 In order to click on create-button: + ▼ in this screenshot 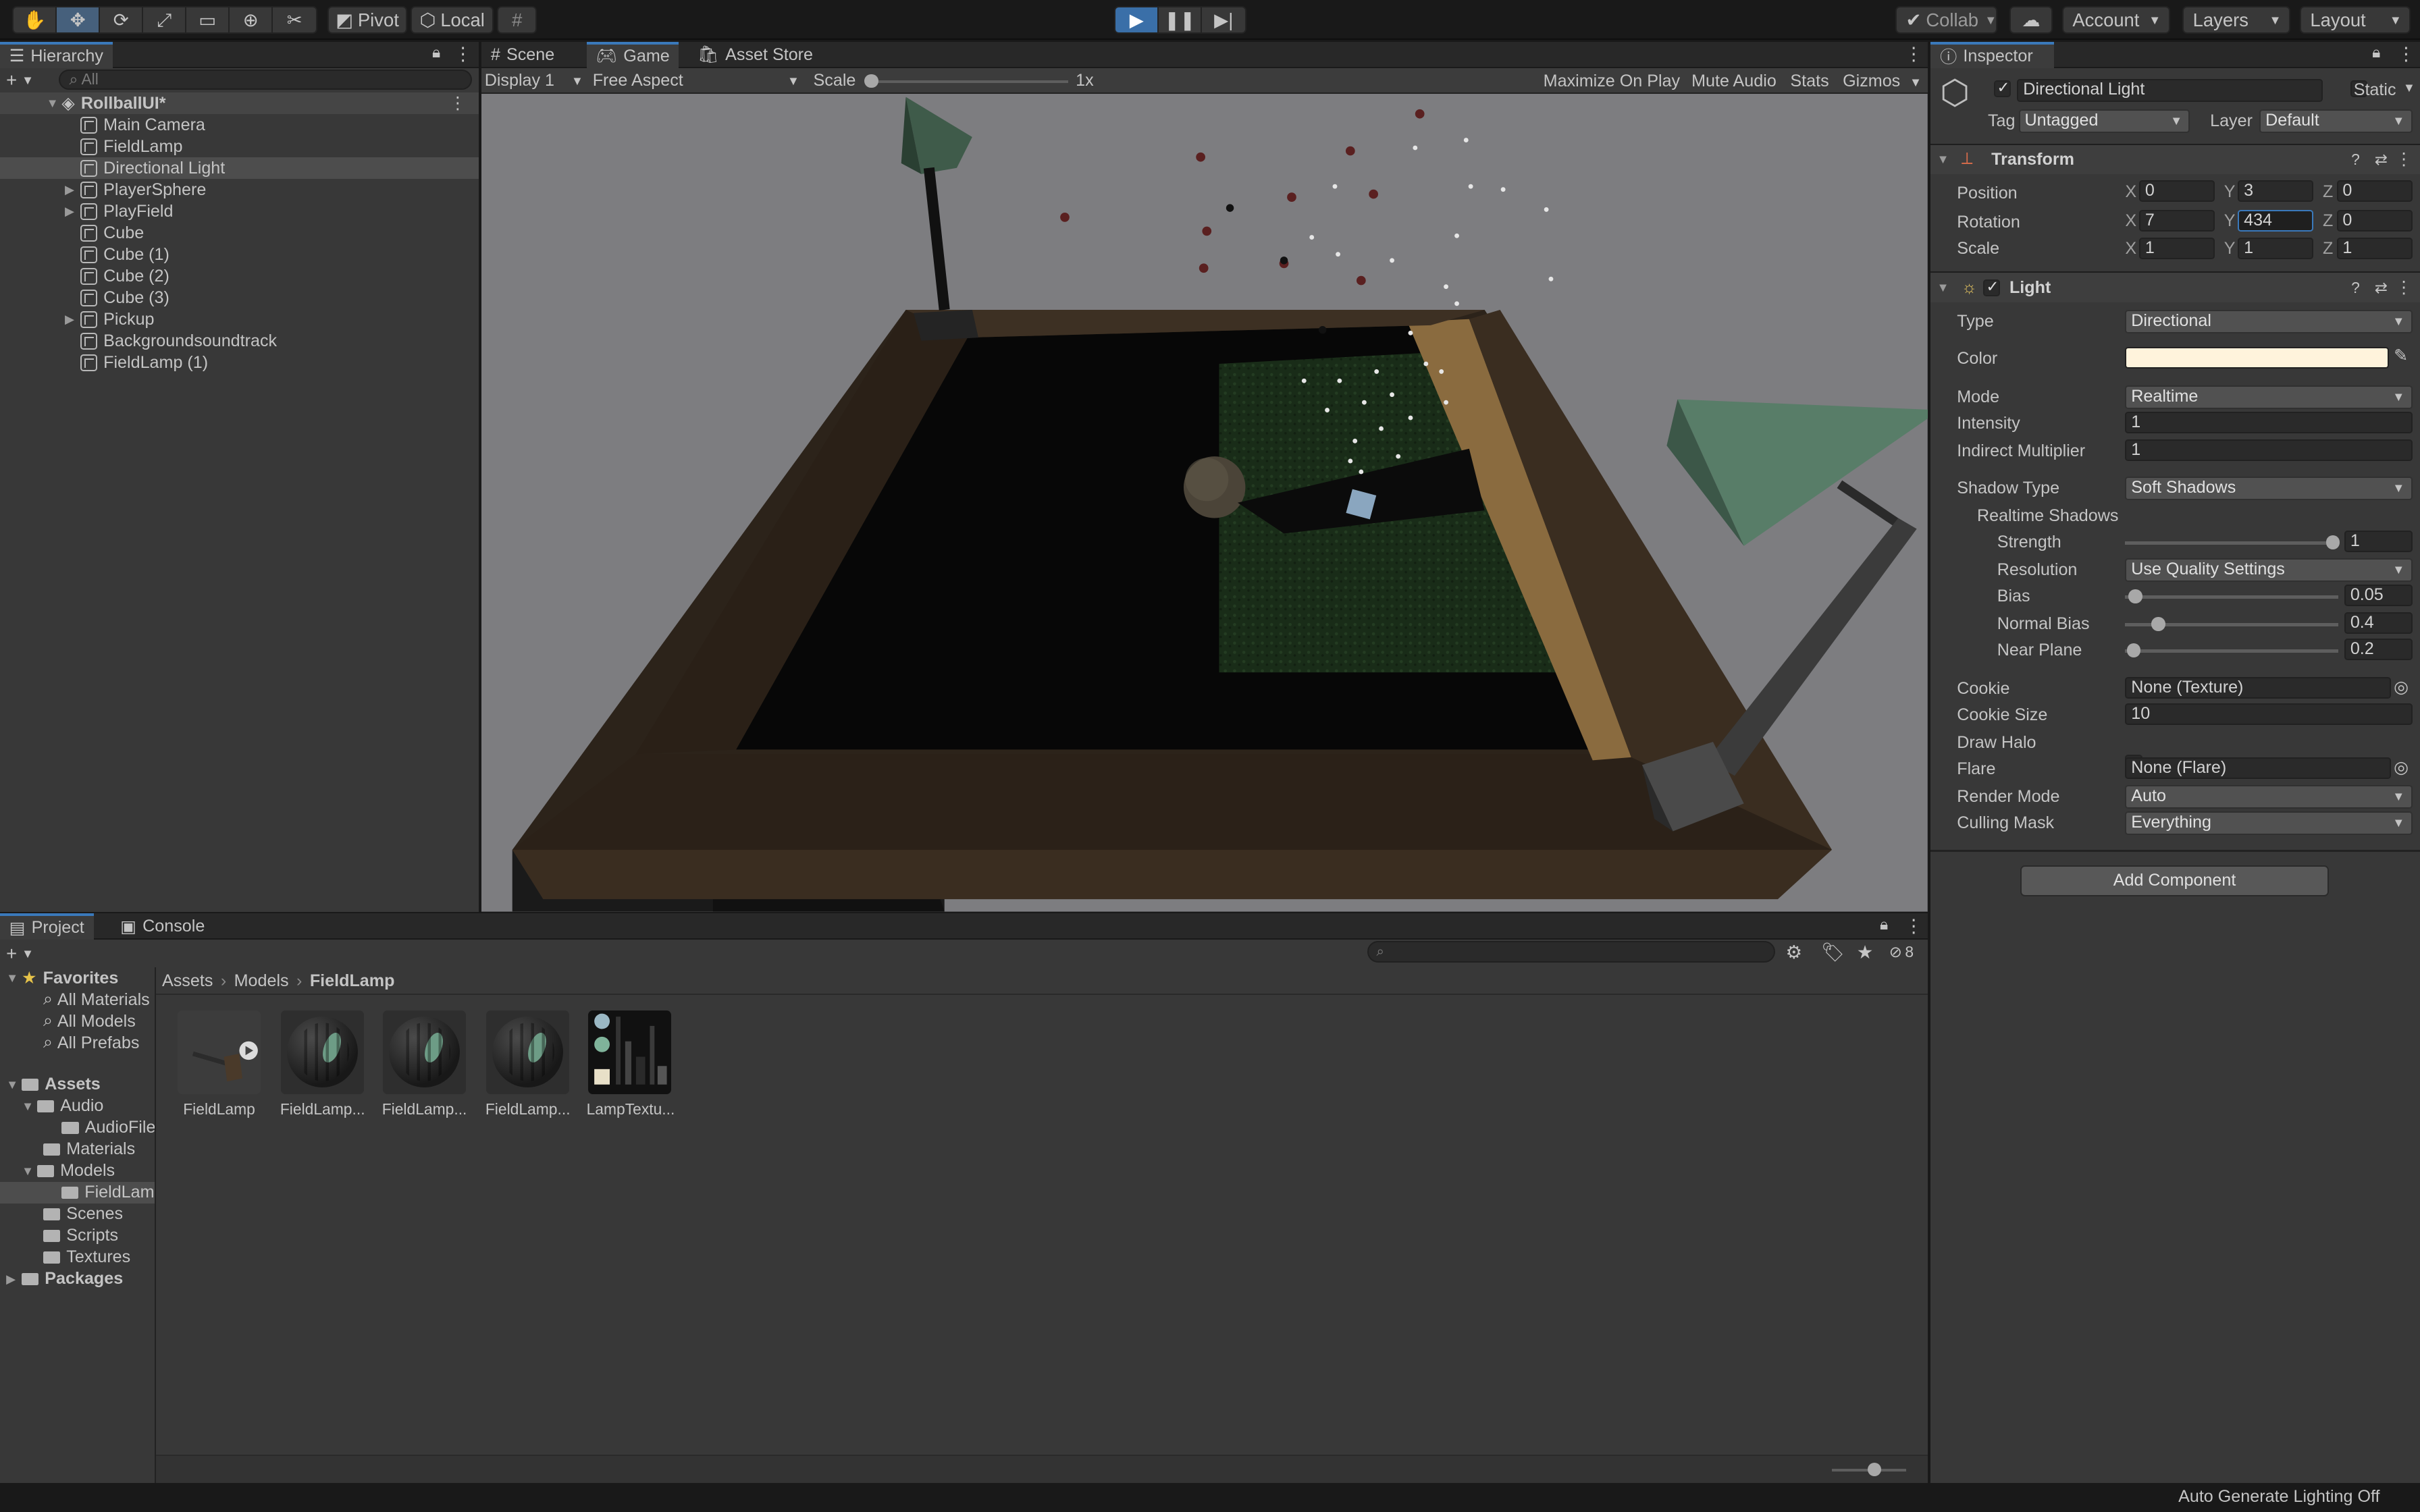, I will do `click(27, 80)`.